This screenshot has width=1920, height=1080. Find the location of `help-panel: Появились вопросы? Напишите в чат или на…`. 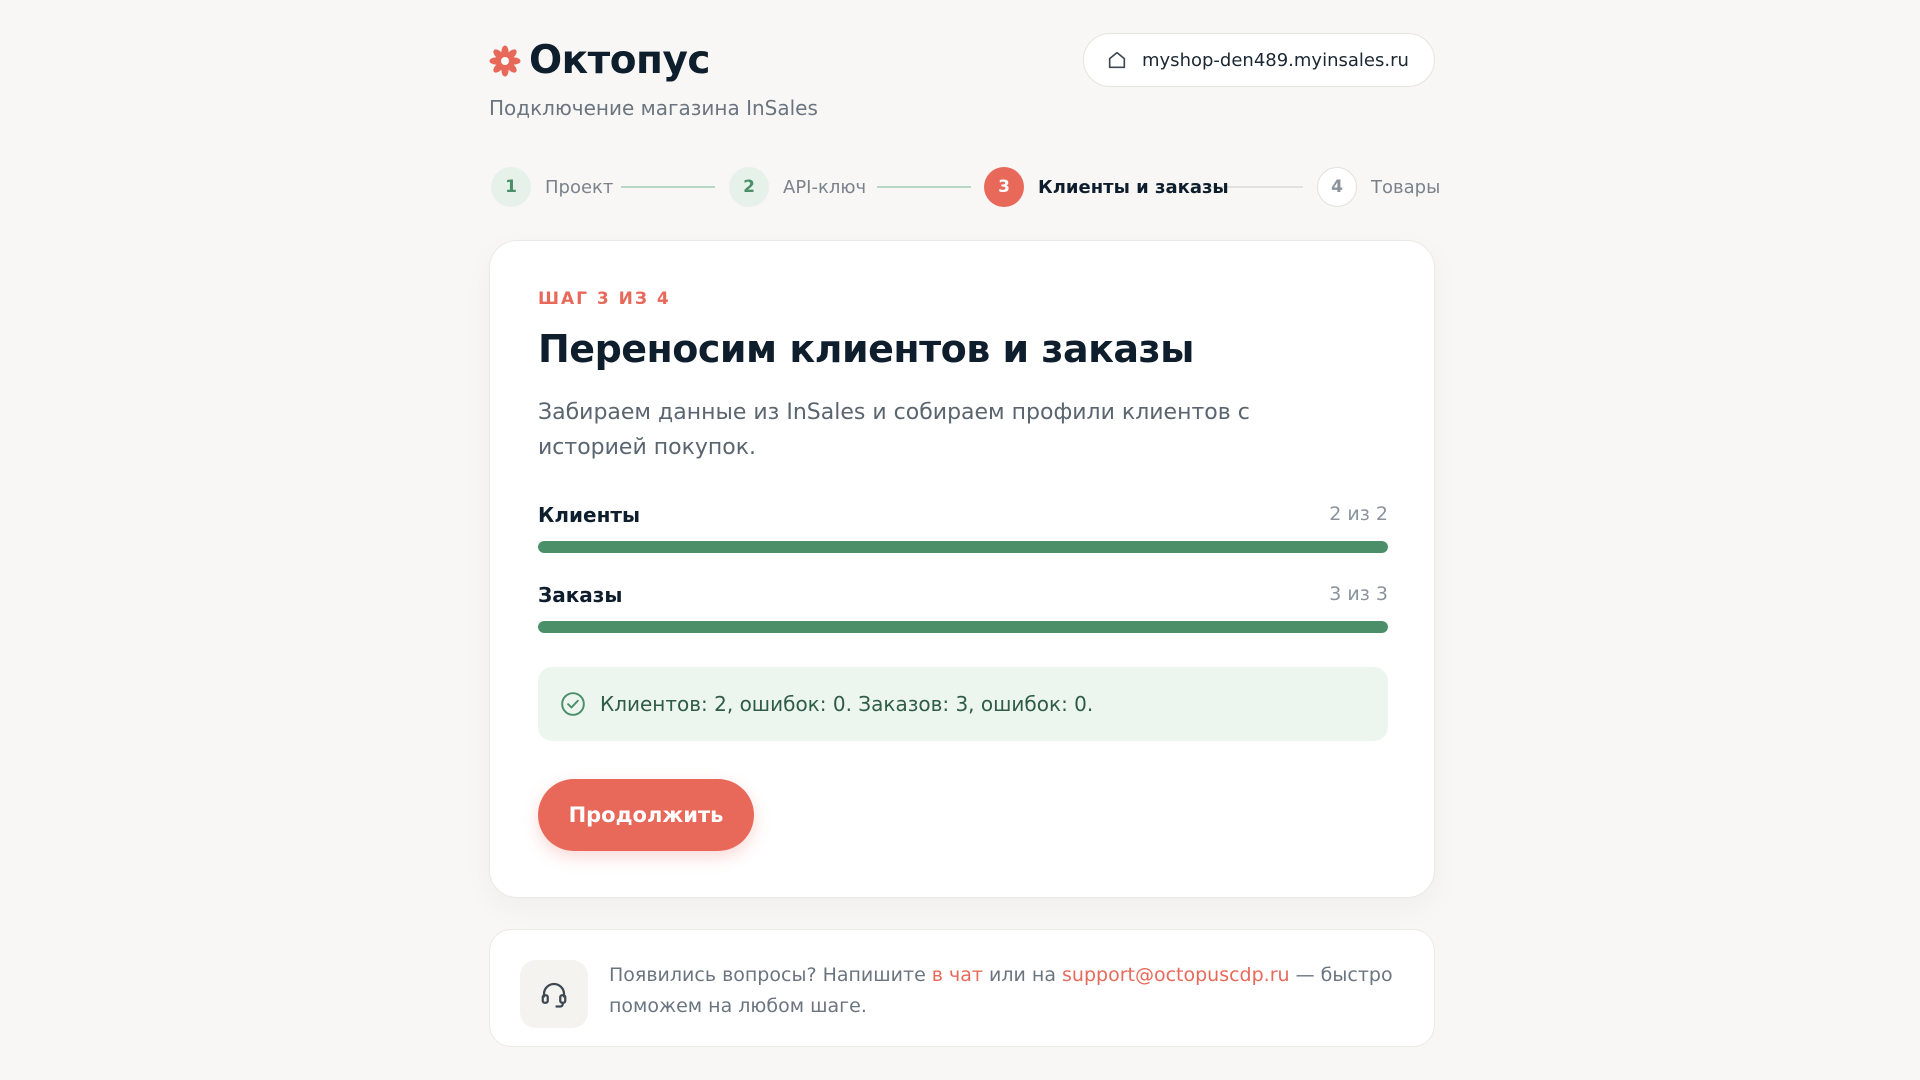

help-panel: Появились вопросы? Напишите в чат или на… is located at coordinates (962, 988).